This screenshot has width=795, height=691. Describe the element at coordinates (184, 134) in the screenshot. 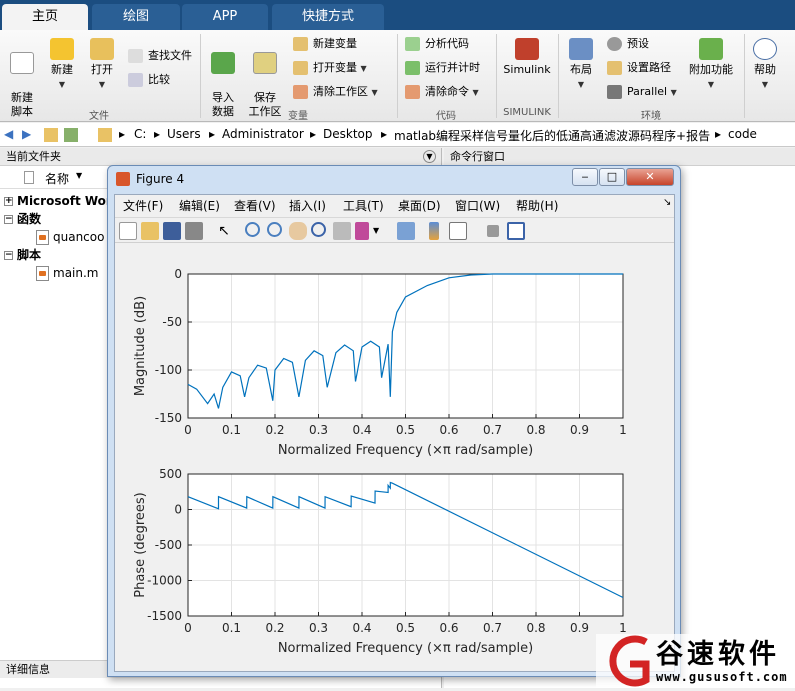

I see `breadcrumb-item: Users` at that location.